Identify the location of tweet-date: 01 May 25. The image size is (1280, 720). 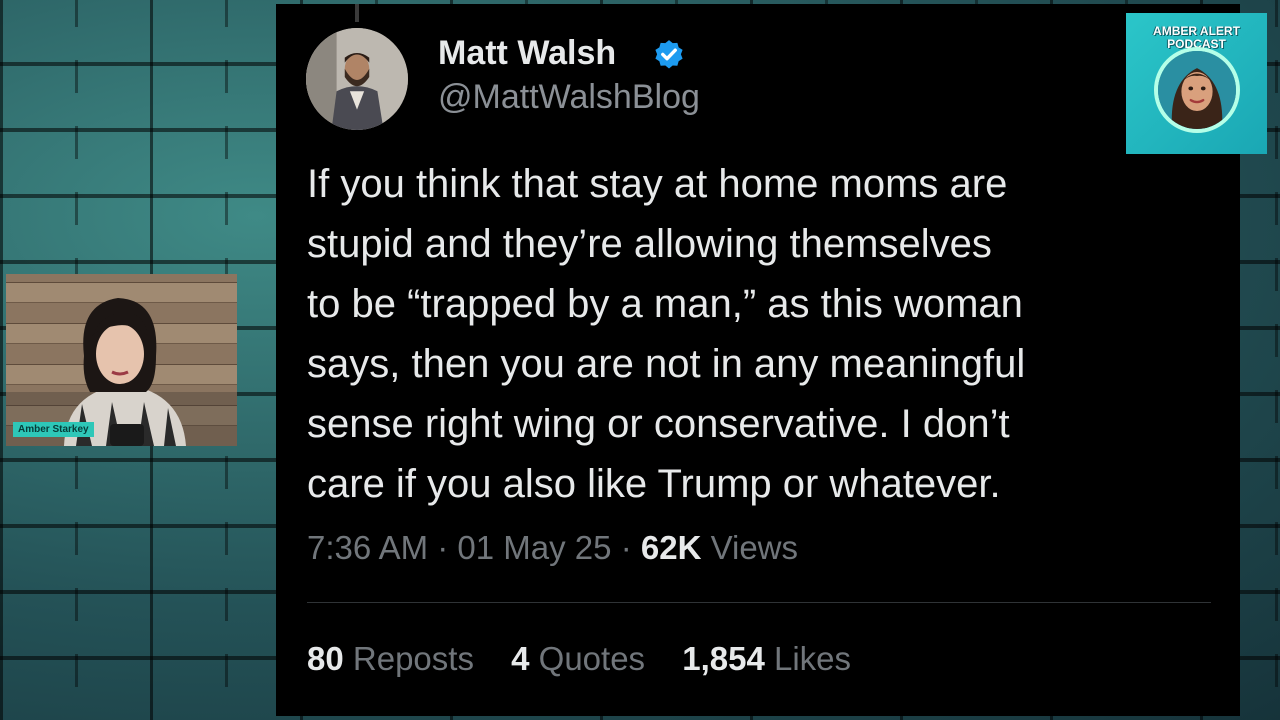
(534, 547).